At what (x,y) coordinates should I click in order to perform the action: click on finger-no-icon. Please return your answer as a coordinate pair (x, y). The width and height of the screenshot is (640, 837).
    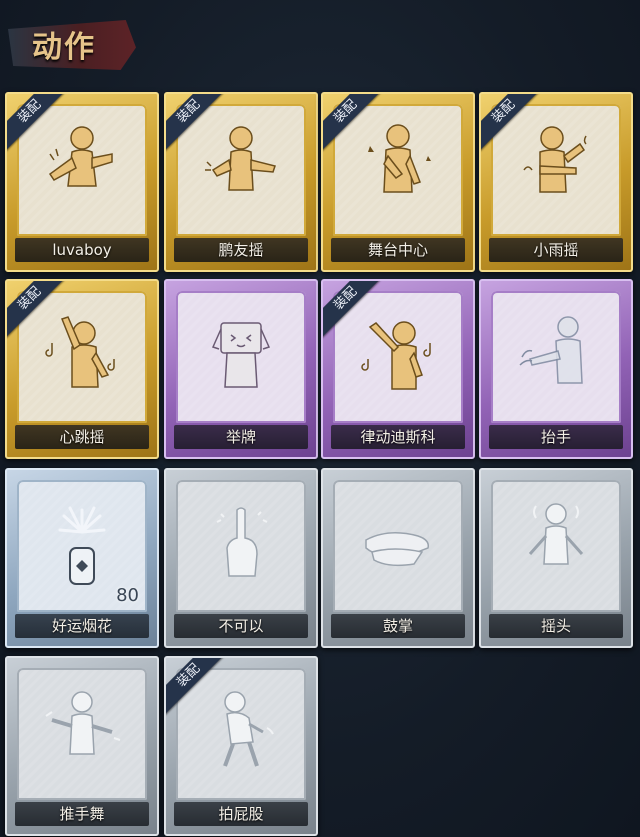
    Looking at the image, I should click on (242, 542).